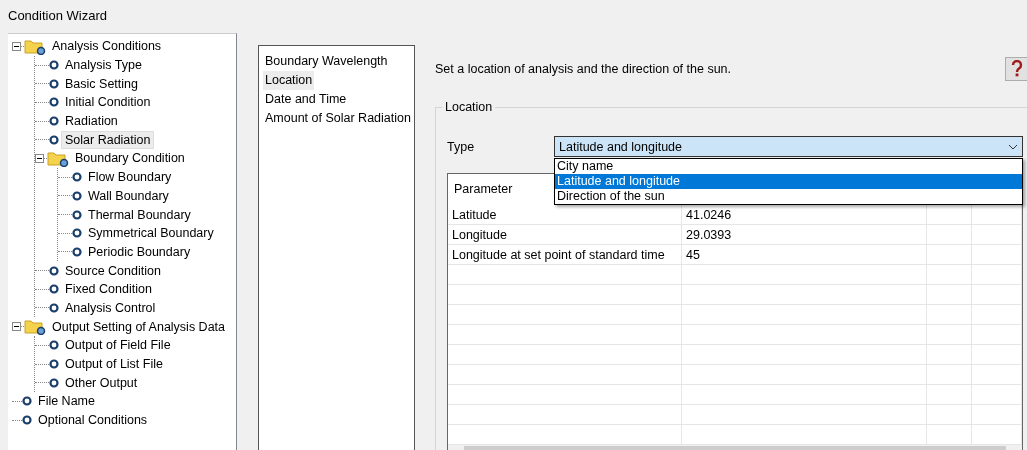 The height and width of the screenshot is (450, 1027). I want to click on tree-item: Radiation, so click(91, 121).